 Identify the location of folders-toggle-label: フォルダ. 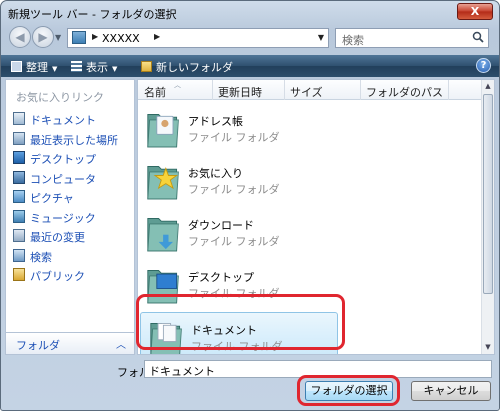
(38, 345).